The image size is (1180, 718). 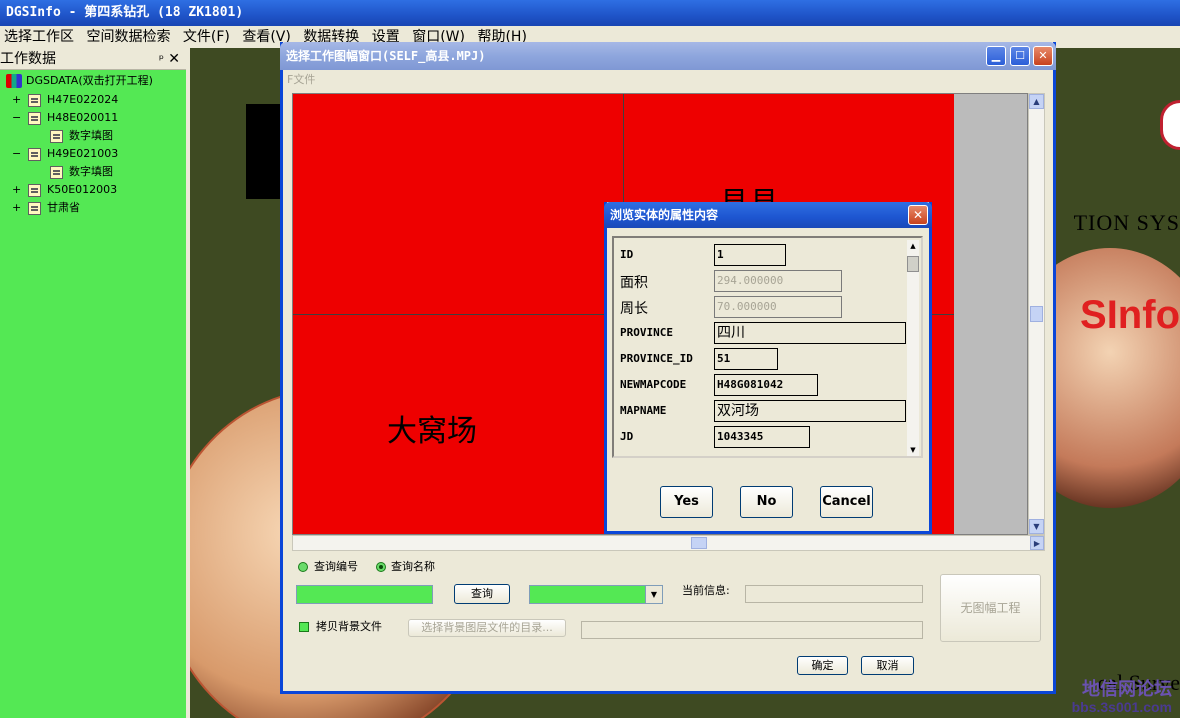 I want to click on tree-item-h47e022024: + H47E022024, so click(x=65, y=100).